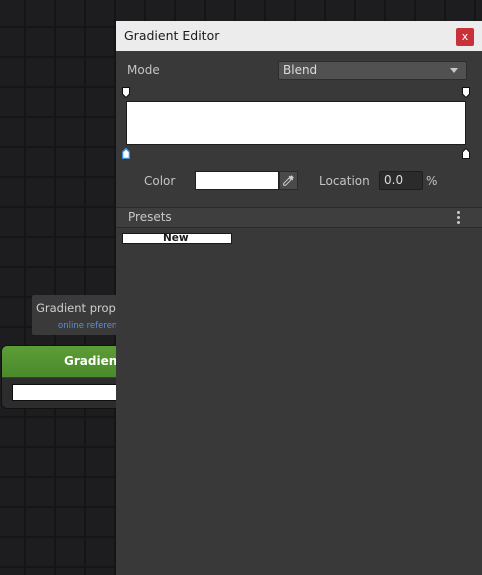 The image size is (482, 575). I want to click on chevron-down-icon, so click(454, 70).